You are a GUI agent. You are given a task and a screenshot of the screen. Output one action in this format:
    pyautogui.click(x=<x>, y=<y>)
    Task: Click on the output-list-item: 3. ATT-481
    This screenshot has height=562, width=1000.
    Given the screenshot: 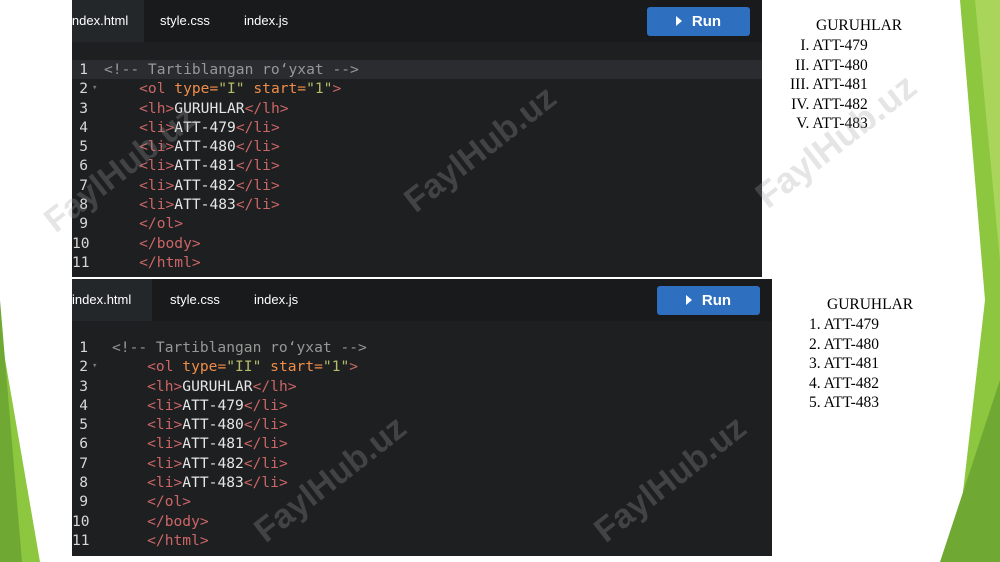 What is the action you would take?
    pyautogui.click(x=844, y=363)
    